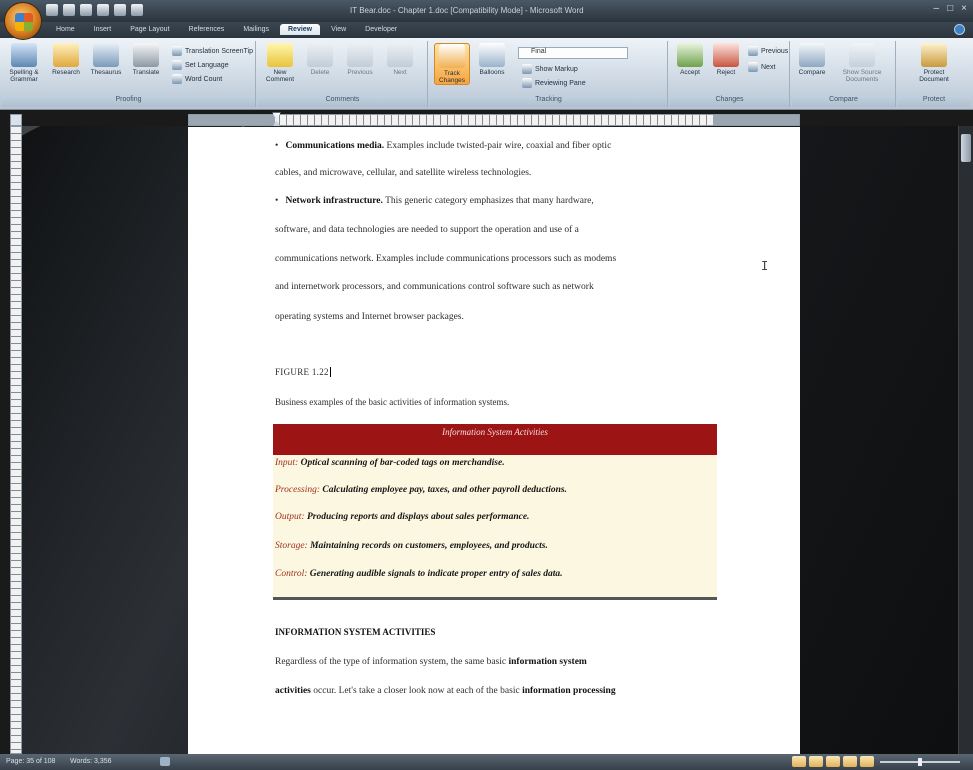  What do you see at coordinates (934, 55) in the screenshot?
I see `protect-document-icon` at bounding box center [934, 55].